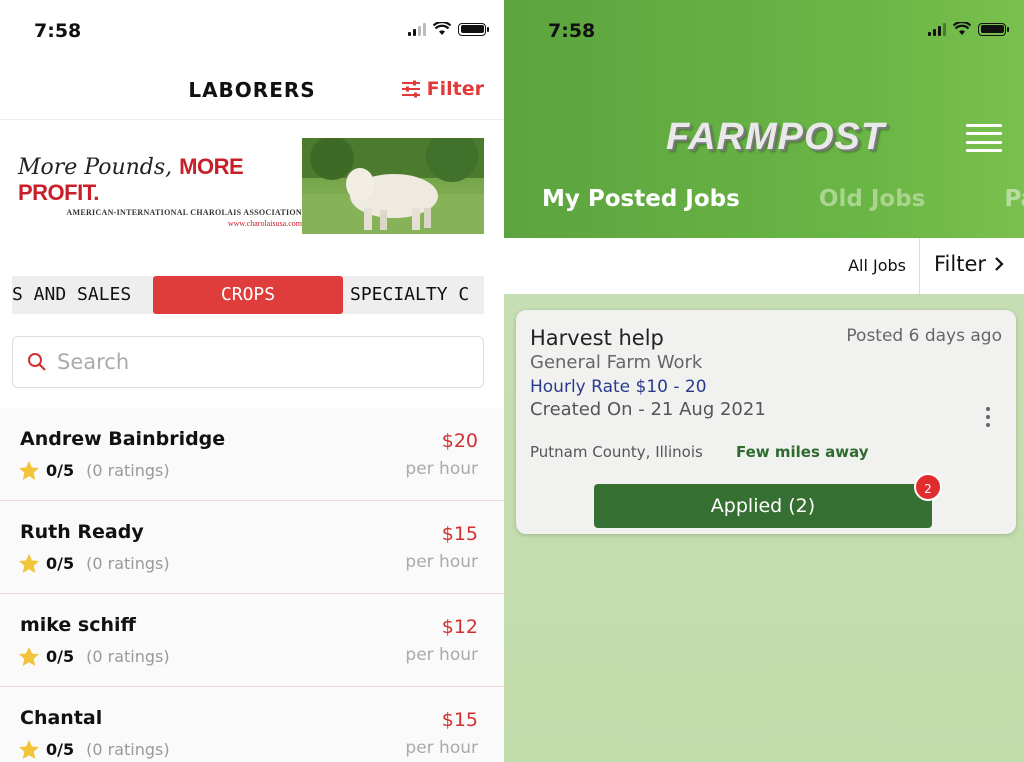  What do you see at coordinates (252, 547) in the screenshot?
I see `laborer-row: Ruth Ready 0/5 (0 ratings) $15 per hour` at bounding box center [252, 547].